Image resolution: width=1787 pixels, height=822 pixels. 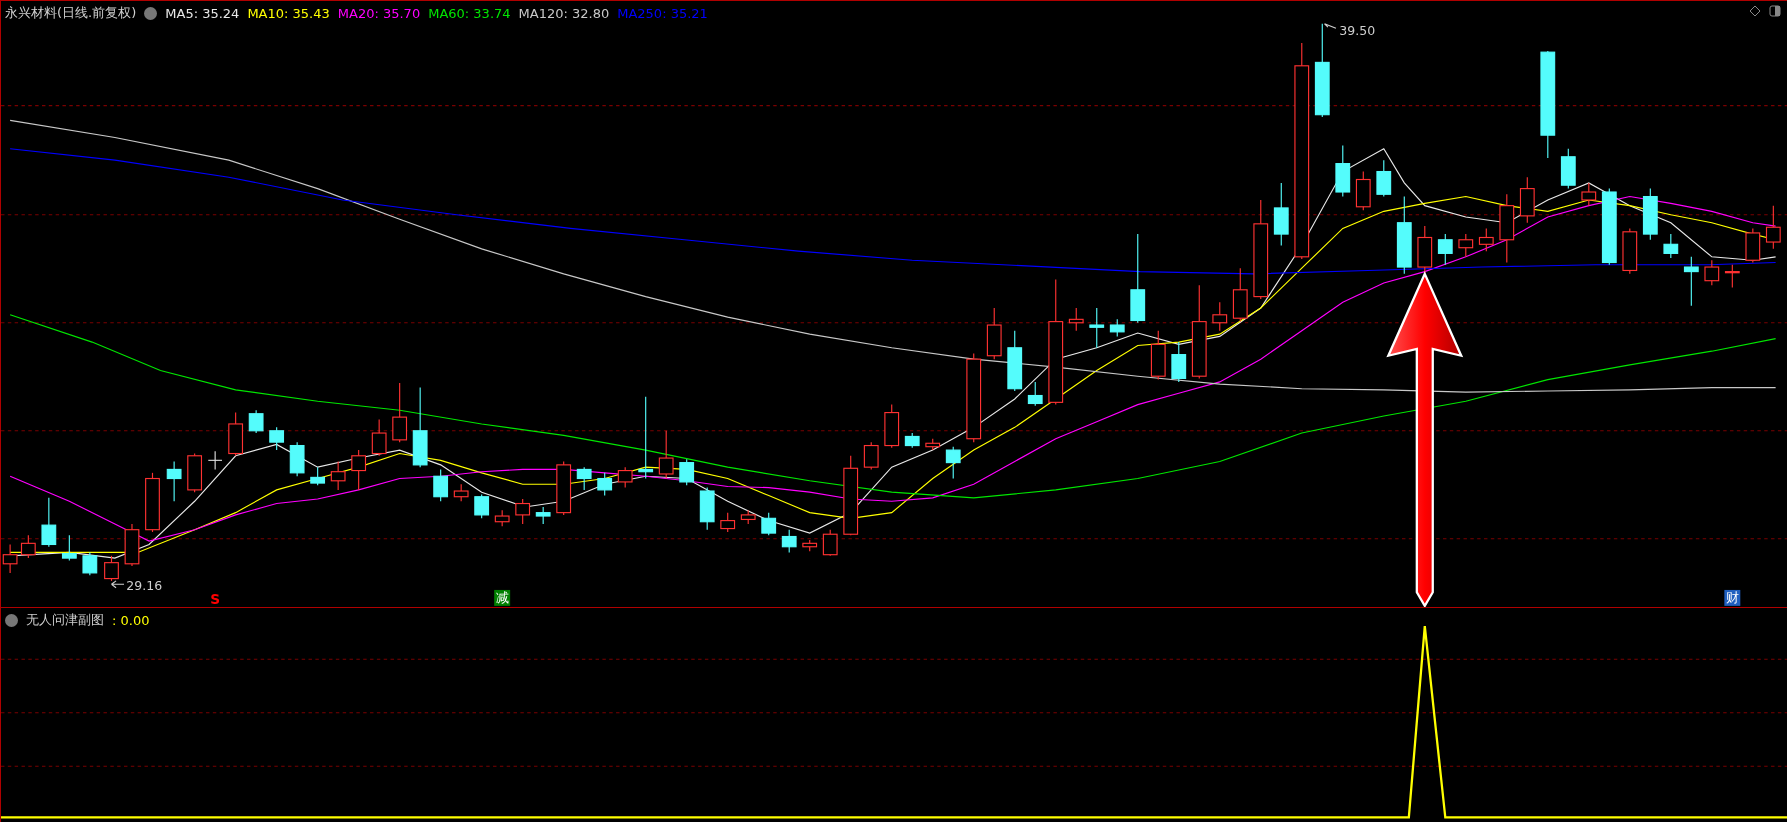 What do you see at coordinates (379, 13) in the screenshot?
I see `indicator-value: MA20: 35.70` at bounding box center [379, 13].